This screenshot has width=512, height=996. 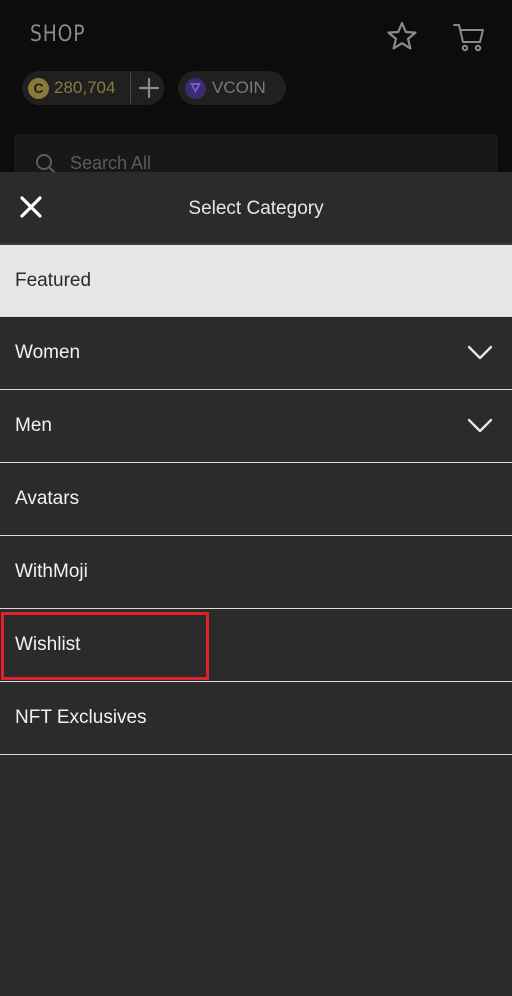 I want to click on vcoin-label: VCOIN, so click(x=239, y=87).